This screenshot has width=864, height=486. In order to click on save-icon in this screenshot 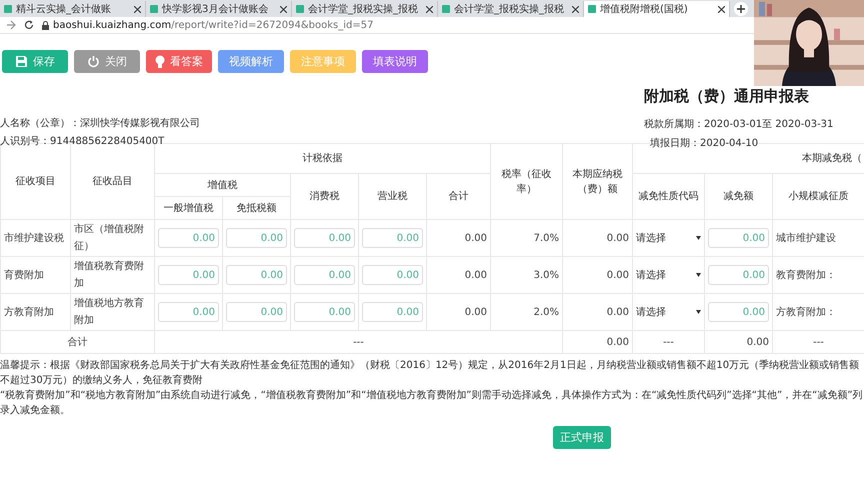, I will do `click(21, 61)`.